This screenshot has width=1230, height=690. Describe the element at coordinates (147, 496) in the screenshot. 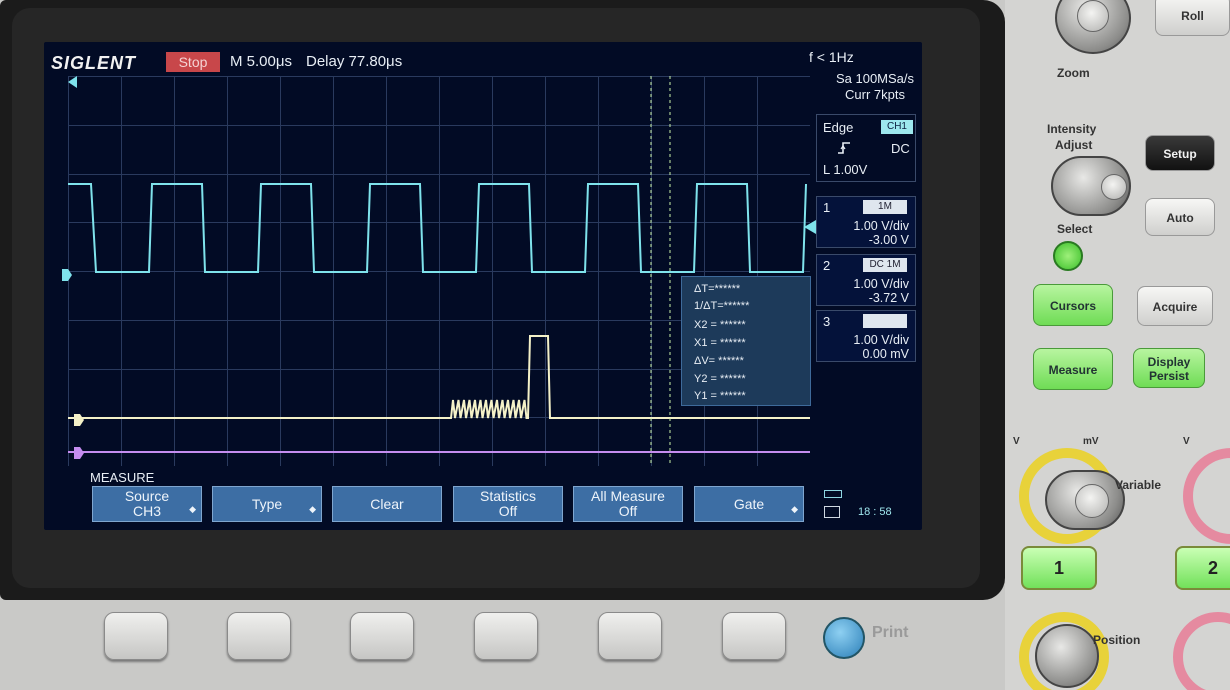

I see `softkey-label: Source` at that location.